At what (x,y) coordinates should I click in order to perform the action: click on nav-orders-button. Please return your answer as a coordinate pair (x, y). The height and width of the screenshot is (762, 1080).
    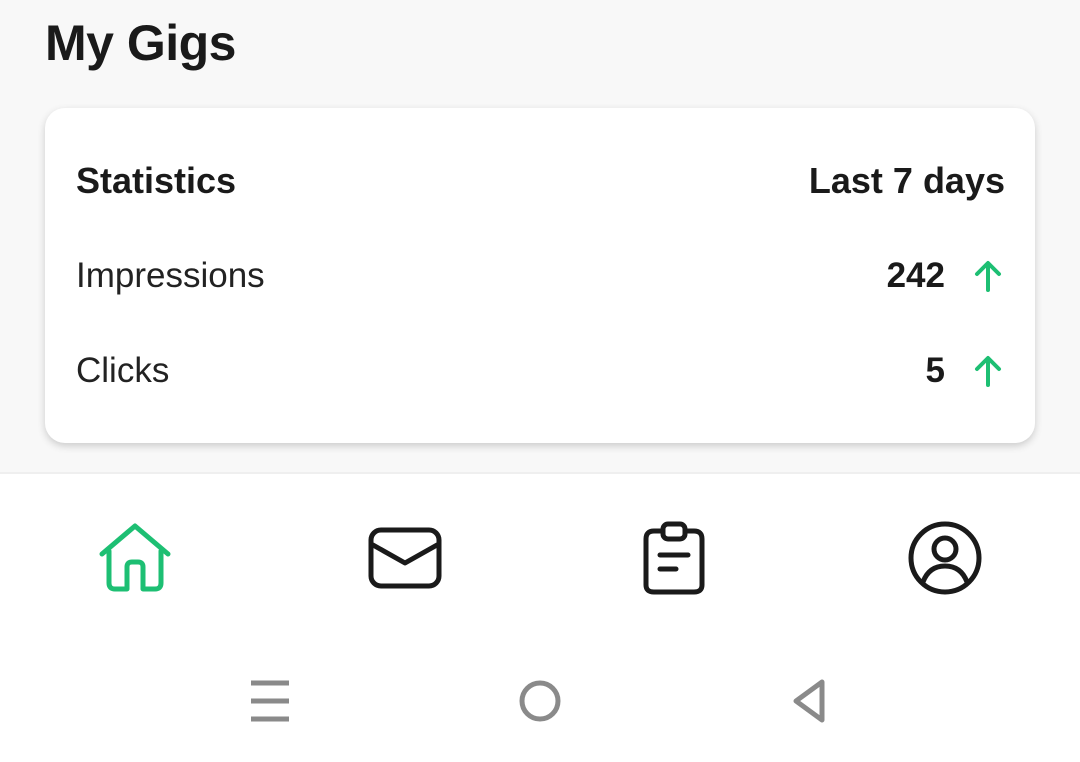
    Looking at the image, I should click on (674, 558).